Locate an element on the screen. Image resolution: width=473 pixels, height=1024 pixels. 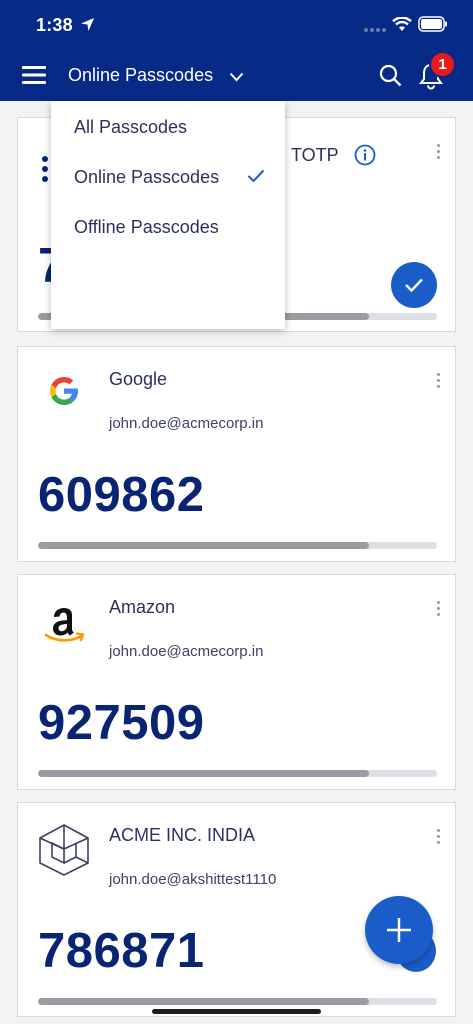
card-title: Google is located at coordinates (138, 379).